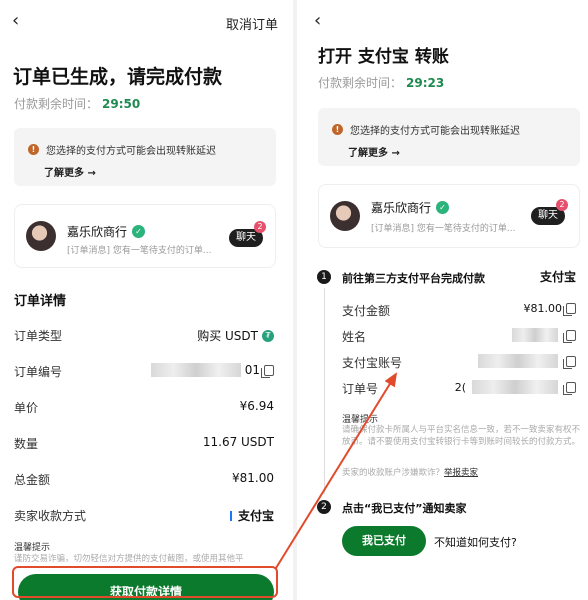 The height and width of the screenshot is (600, 588). Describe the element at coordinates (324, 507) in the screenshot. I see `step-2-number: 2` at that location.